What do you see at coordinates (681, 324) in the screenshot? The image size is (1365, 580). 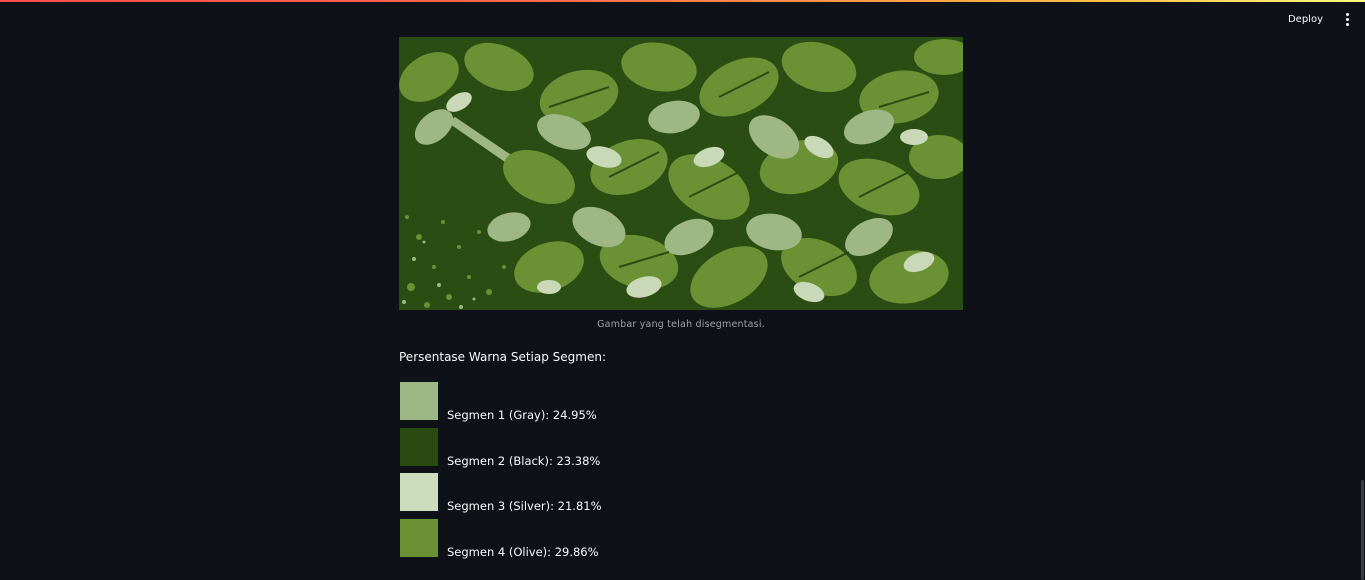 I see `image-caption: Gambar yang telah disegmentasi.` at bounding box center [681, 324].